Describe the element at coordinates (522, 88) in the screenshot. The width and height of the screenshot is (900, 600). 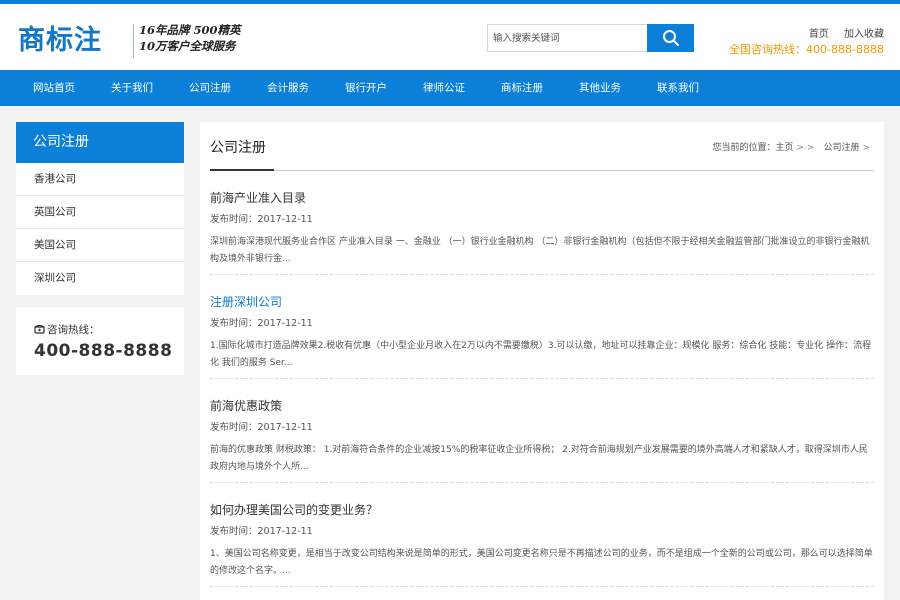
I see `nav-item-trademark: 商标注册` at that location.